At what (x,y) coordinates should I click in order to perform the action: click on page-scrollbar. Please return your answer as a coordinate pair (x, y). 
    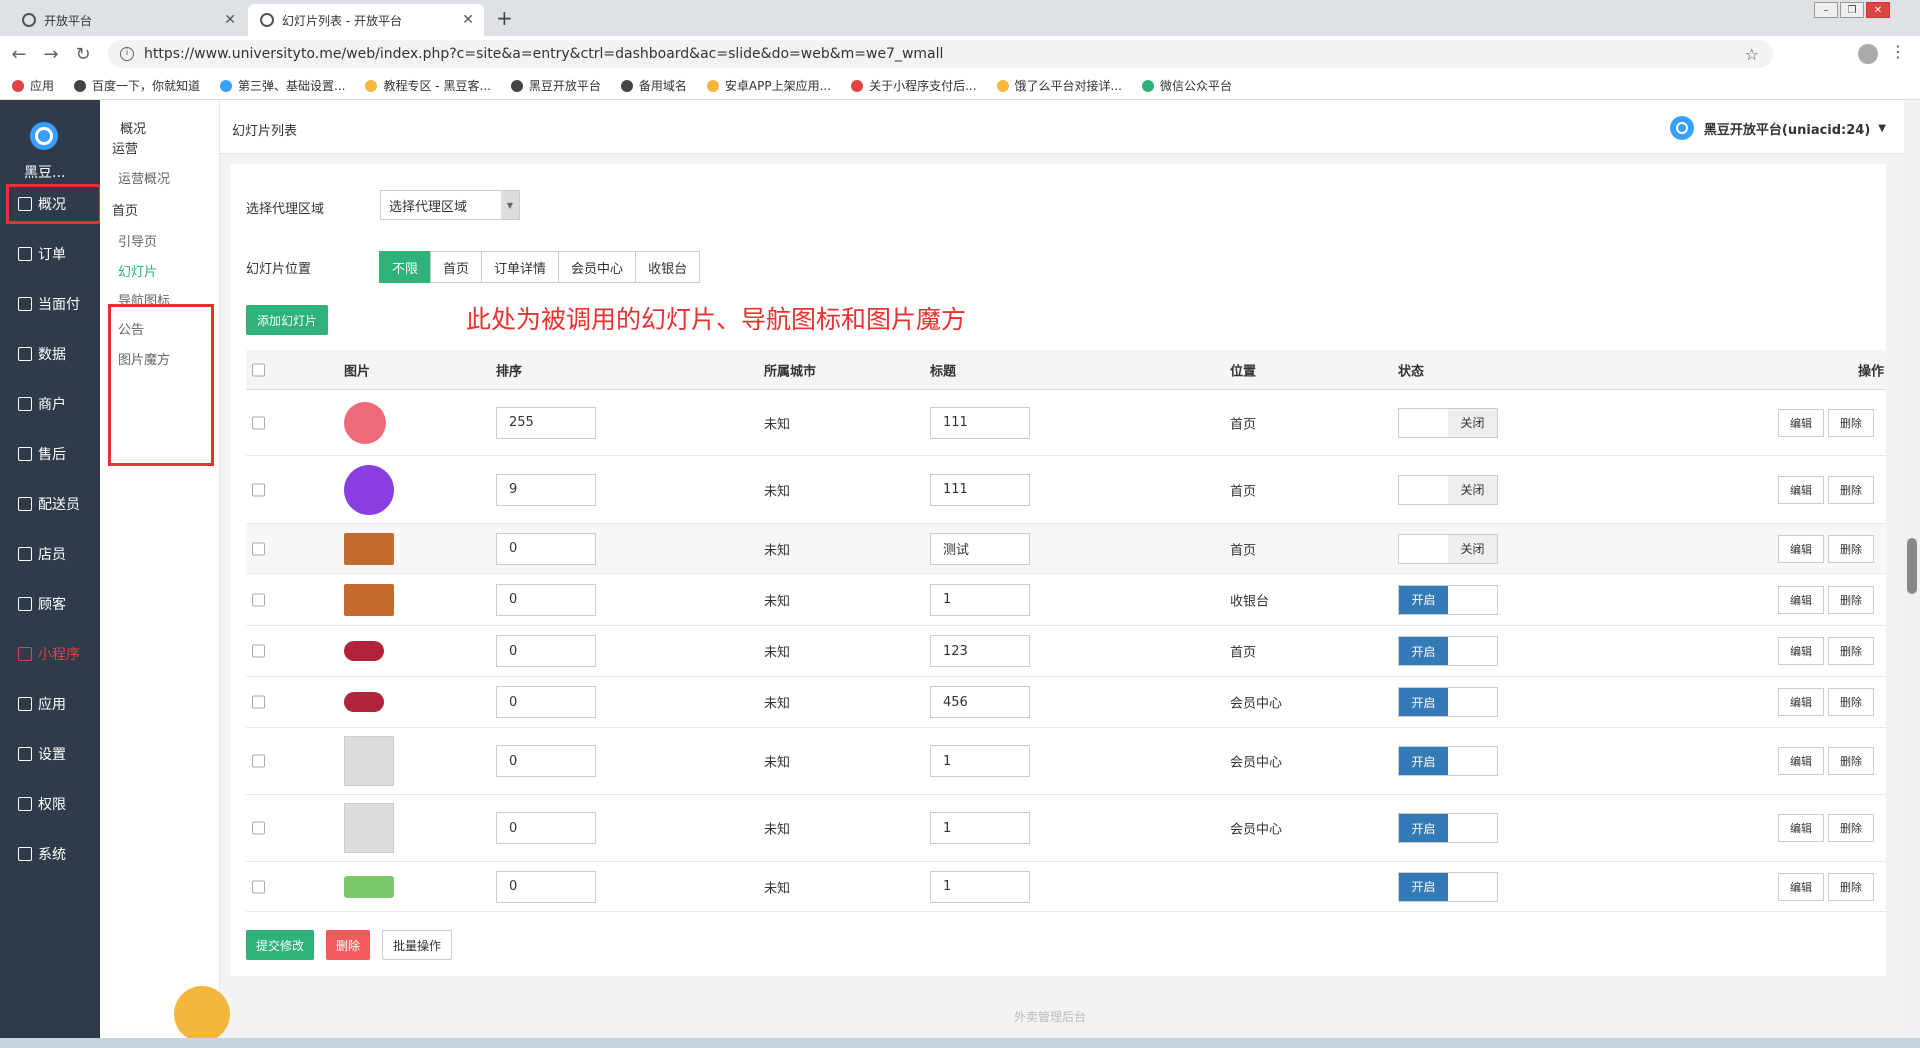
    Looking at the image, I should click on (1912, 574).